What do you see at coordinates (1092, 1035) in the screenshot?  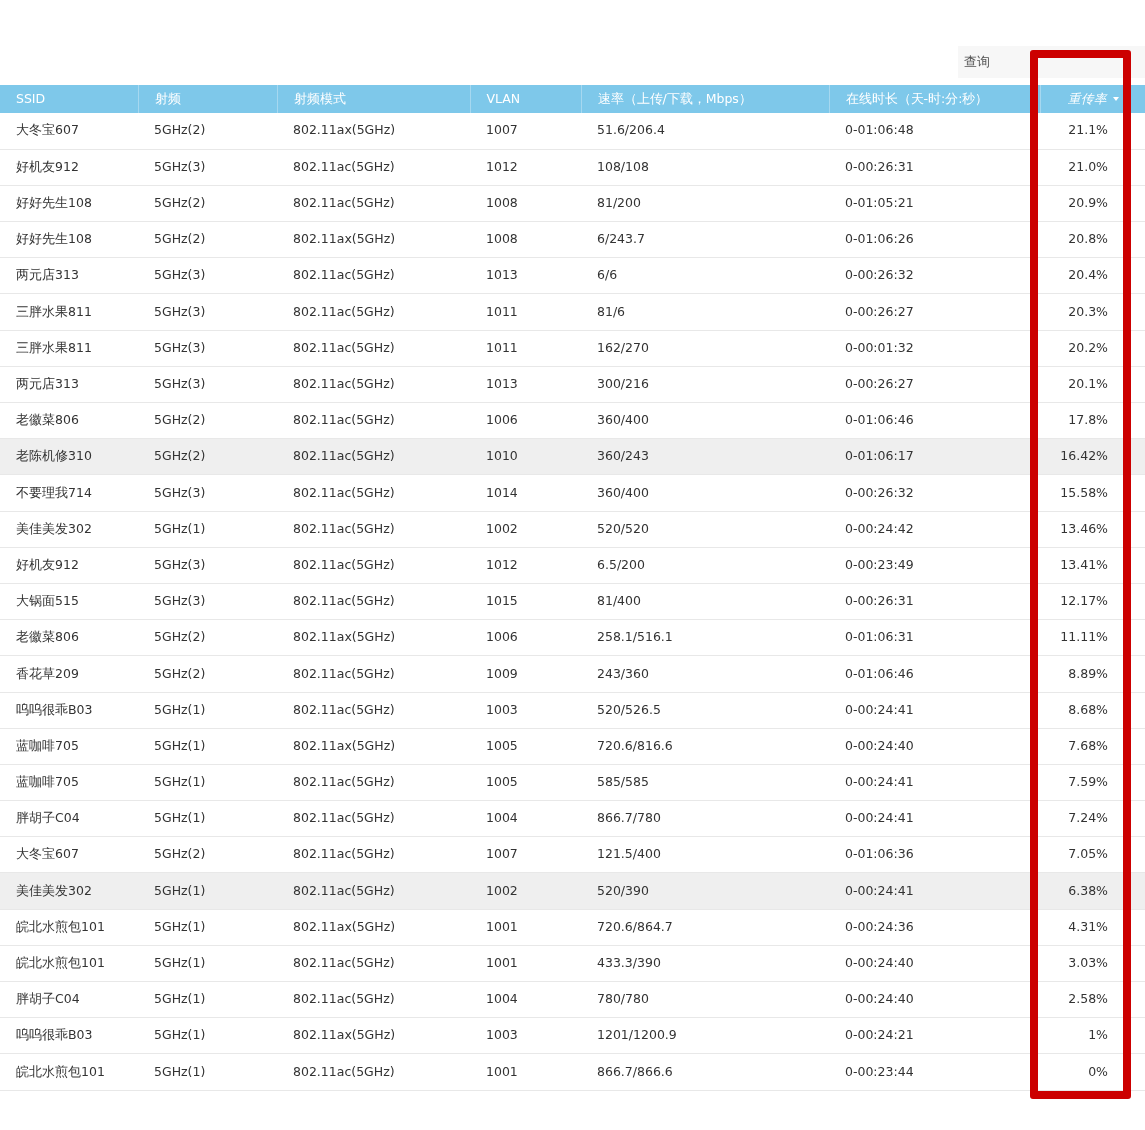 I see `table-cell: 1%` at bounding box center [1092, 1035].